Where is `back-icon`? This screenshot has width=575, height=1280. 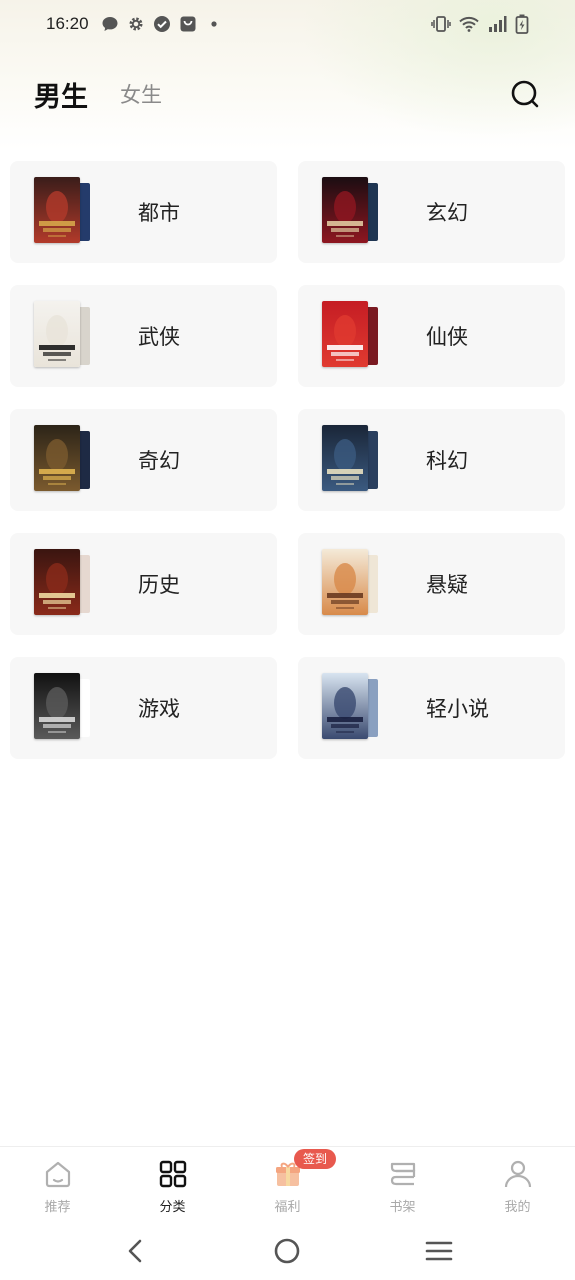 back-icon is located at coordinates (136, 1251).